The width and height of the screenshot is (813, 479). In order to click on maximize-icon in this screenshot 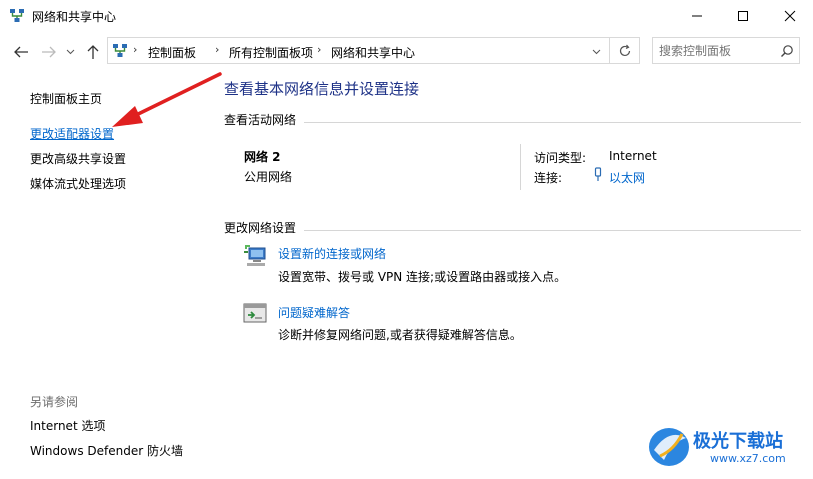, I will do `click(743, 15)`.